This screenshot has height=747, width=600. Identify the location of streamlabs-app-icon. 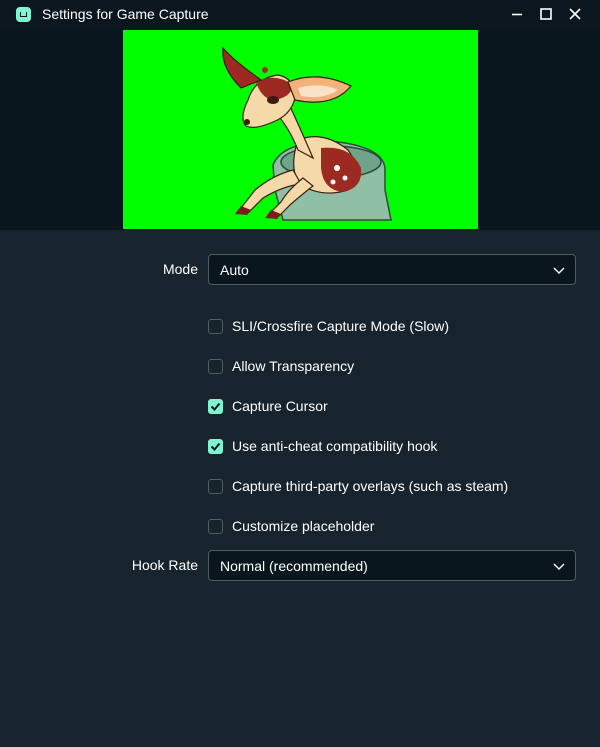
(23, 14).